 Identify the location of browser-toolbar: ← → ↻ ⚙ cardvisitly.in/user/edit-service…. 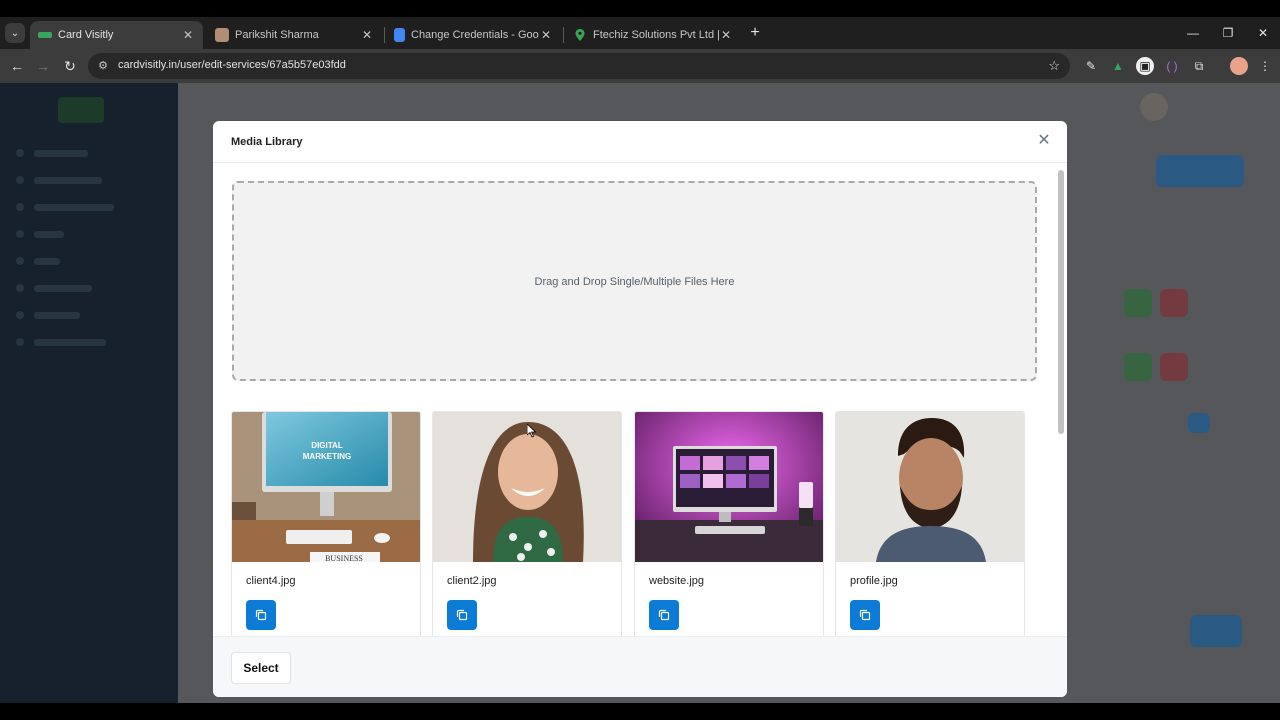
(640, 66).